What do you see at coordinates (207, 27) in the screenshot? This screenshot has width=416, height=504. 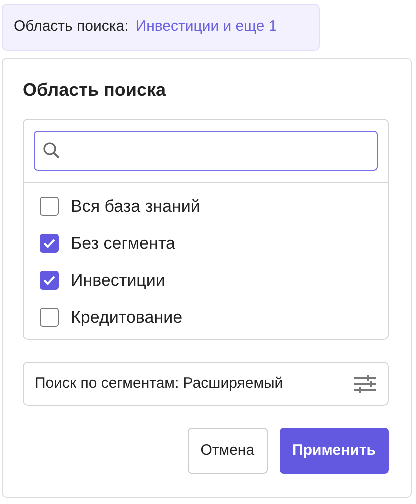 I see `chip-value: Инвестиции и еще 1` at bounding box center [207, 27].